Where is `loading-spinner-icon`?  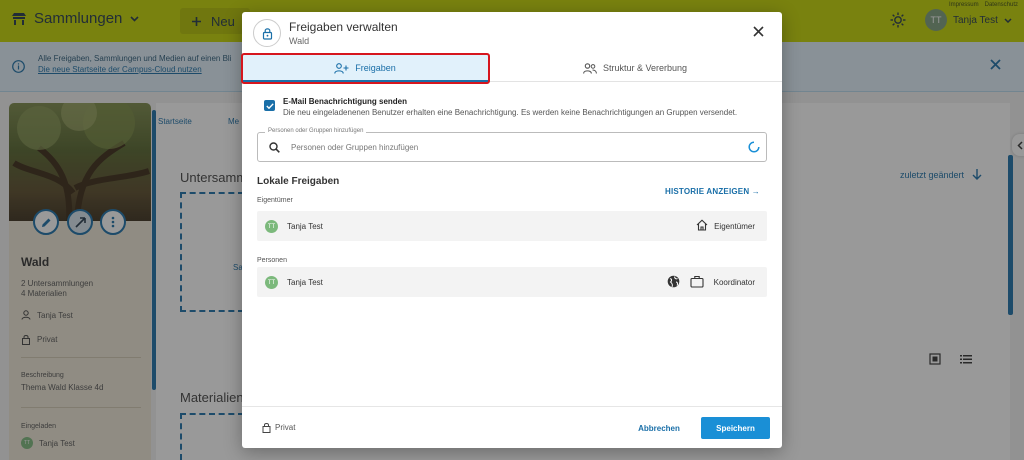 loading-spinner-icon is located at coordinates (754, 147).